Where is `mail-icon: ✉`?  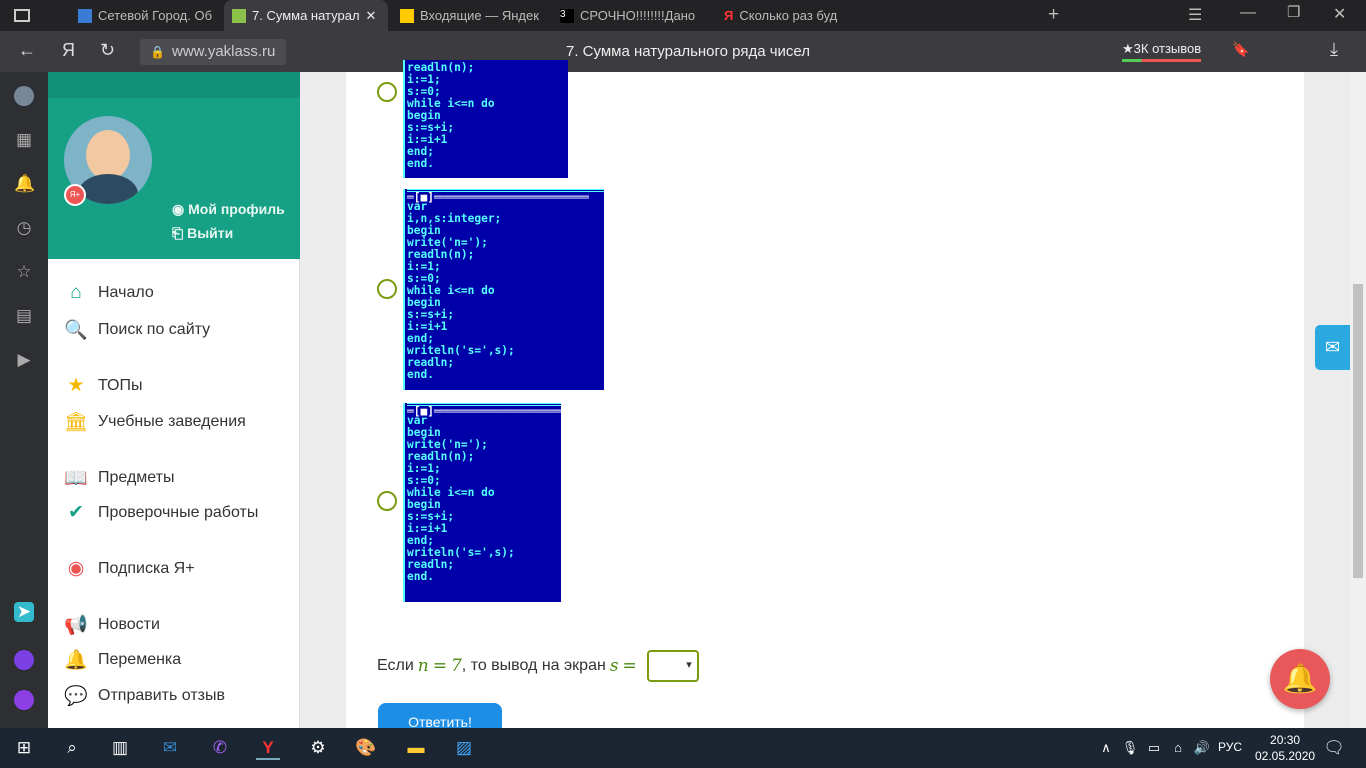 mail-icon: ✉ is located at coordinates (1332, 347).